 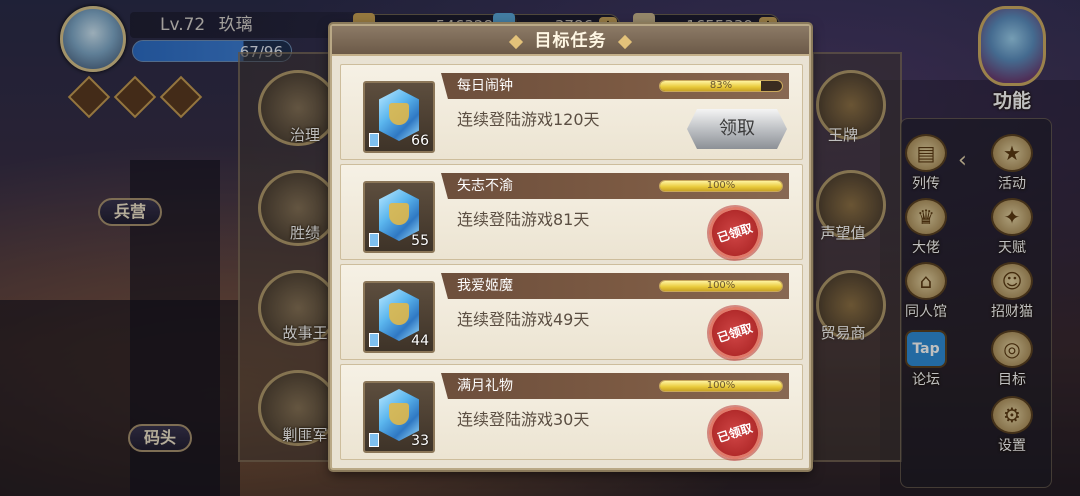 I want to click on task-row: 33 满月礼物 100% 连续登陆游戏30天 已领取, so click(x=571, y=415).